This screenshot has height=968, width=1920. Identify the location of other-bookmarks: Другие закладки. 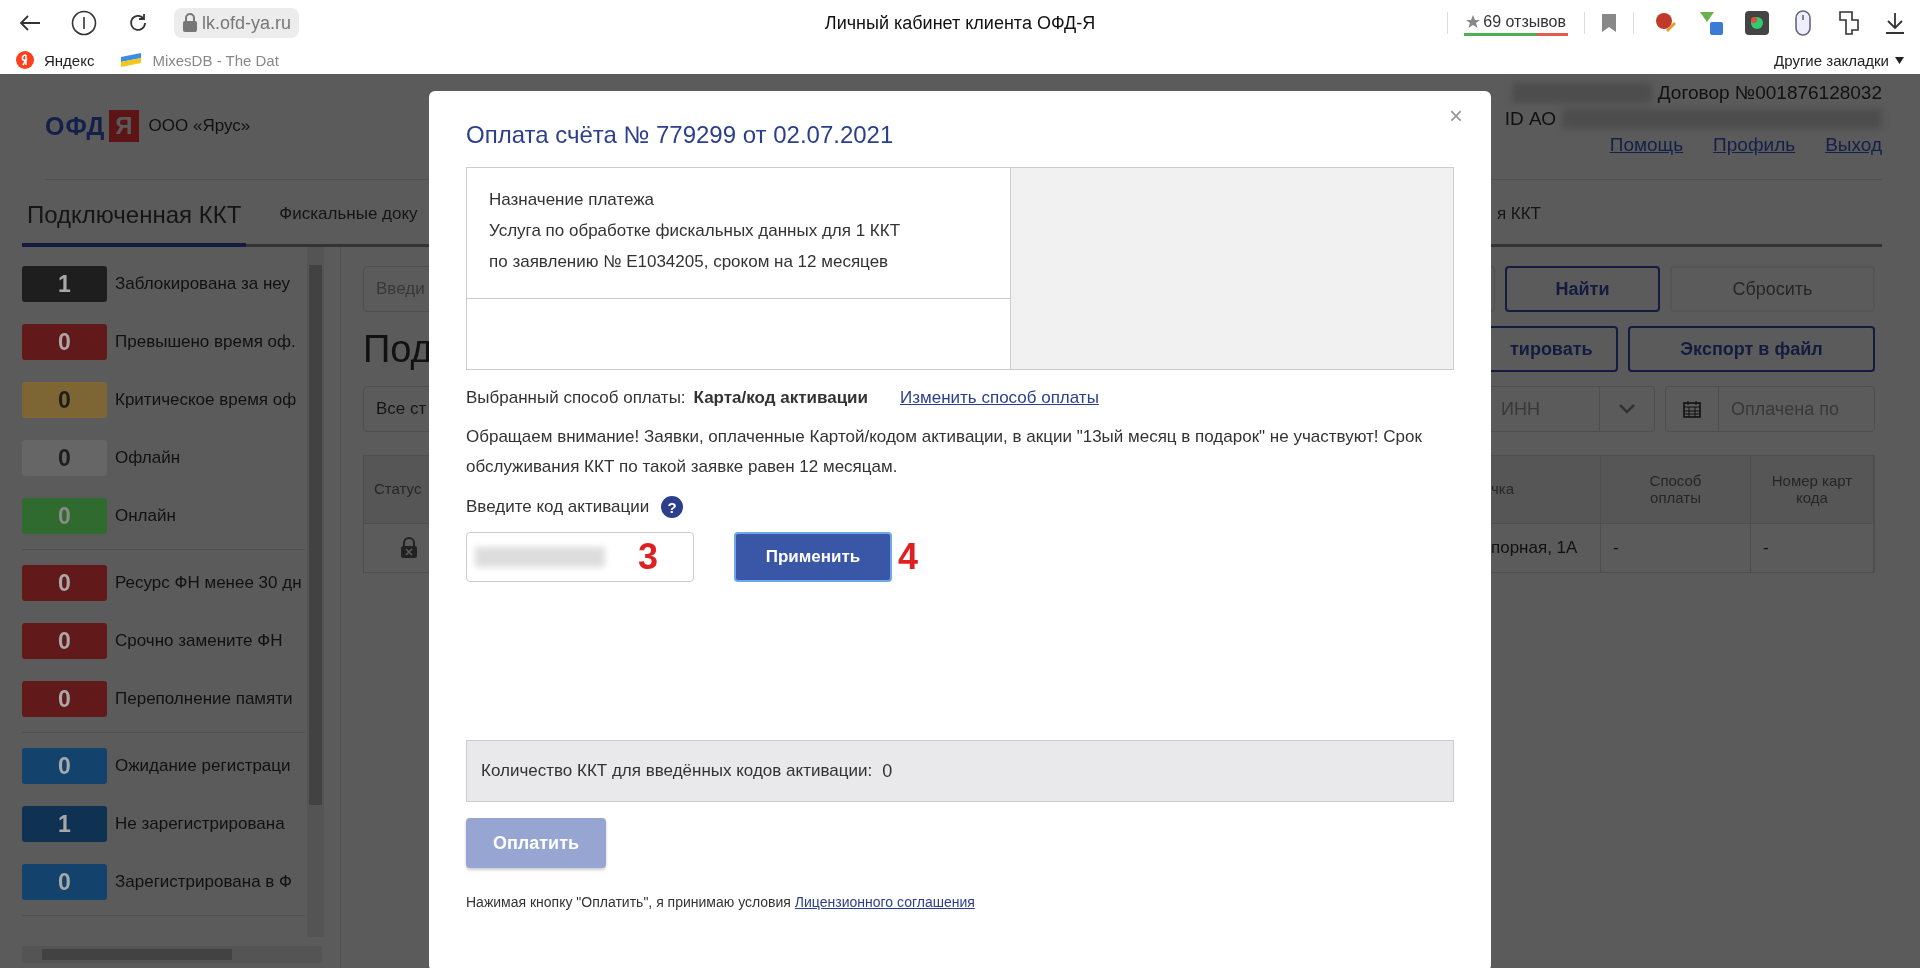
(1831, 60).